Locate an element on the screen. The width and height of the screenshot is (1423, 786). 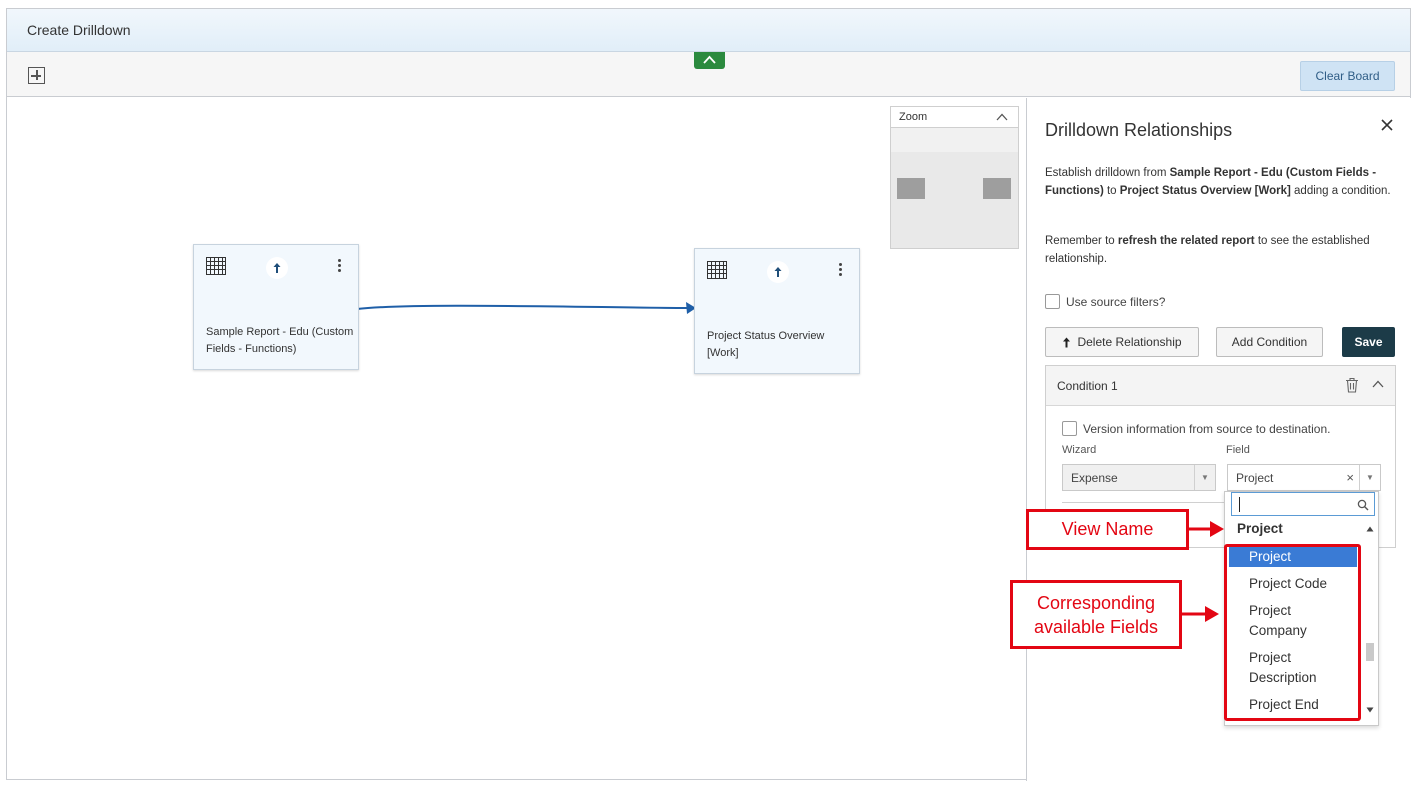
board-toolbar: Clear Board is located at coordinates (708, 74).